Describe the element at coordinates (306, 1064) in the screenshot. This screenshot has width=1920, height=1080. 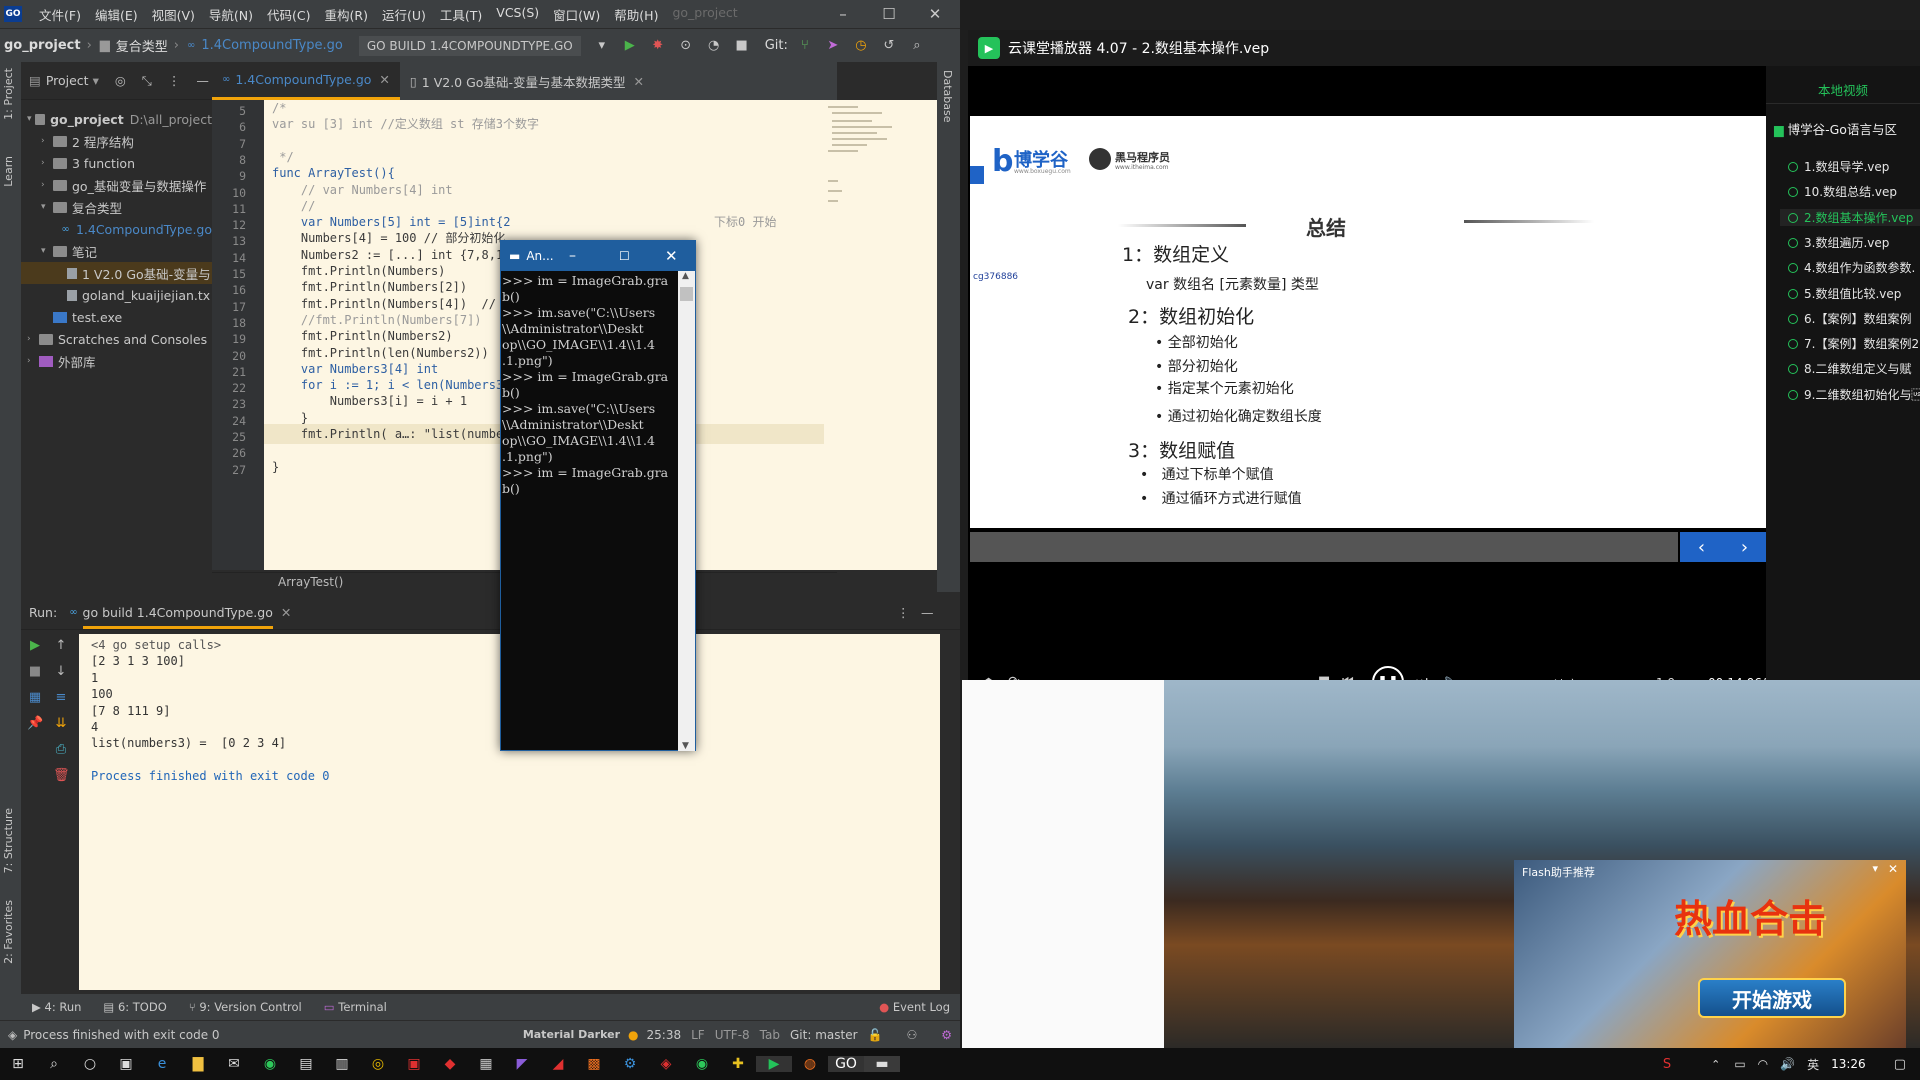
I see `app-icon: ▤` at that location.